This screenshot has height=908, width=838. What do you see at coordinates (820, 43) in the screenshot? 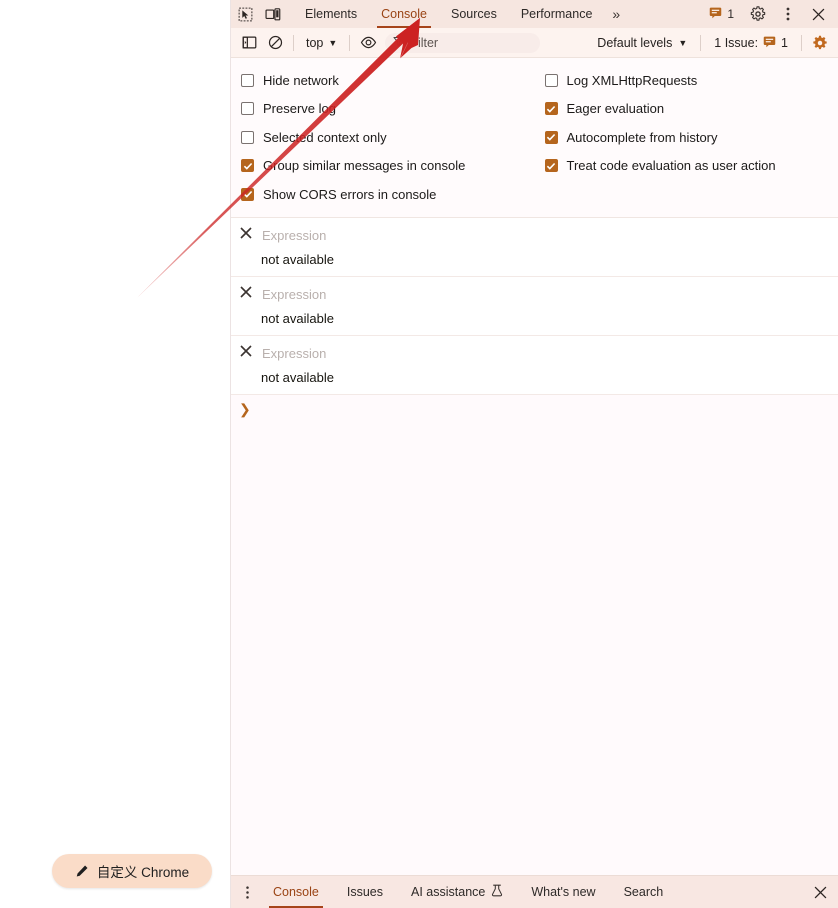
I see `console-settings-gear-icon` at bounding box center [820, 43].